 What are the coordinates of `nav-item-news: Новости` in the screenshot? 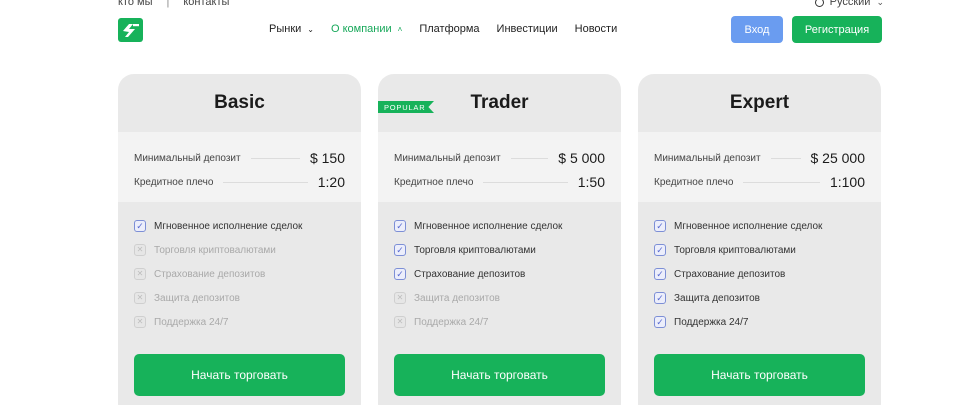 It's located at (596, 29).